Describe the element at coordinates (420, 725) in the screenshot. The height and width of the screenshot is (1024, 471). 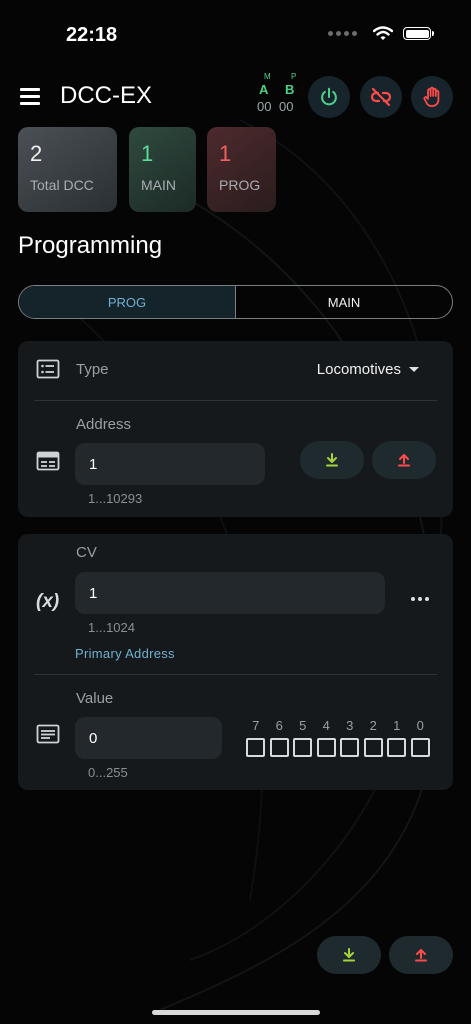
I see `bit-label: 0` at that location.